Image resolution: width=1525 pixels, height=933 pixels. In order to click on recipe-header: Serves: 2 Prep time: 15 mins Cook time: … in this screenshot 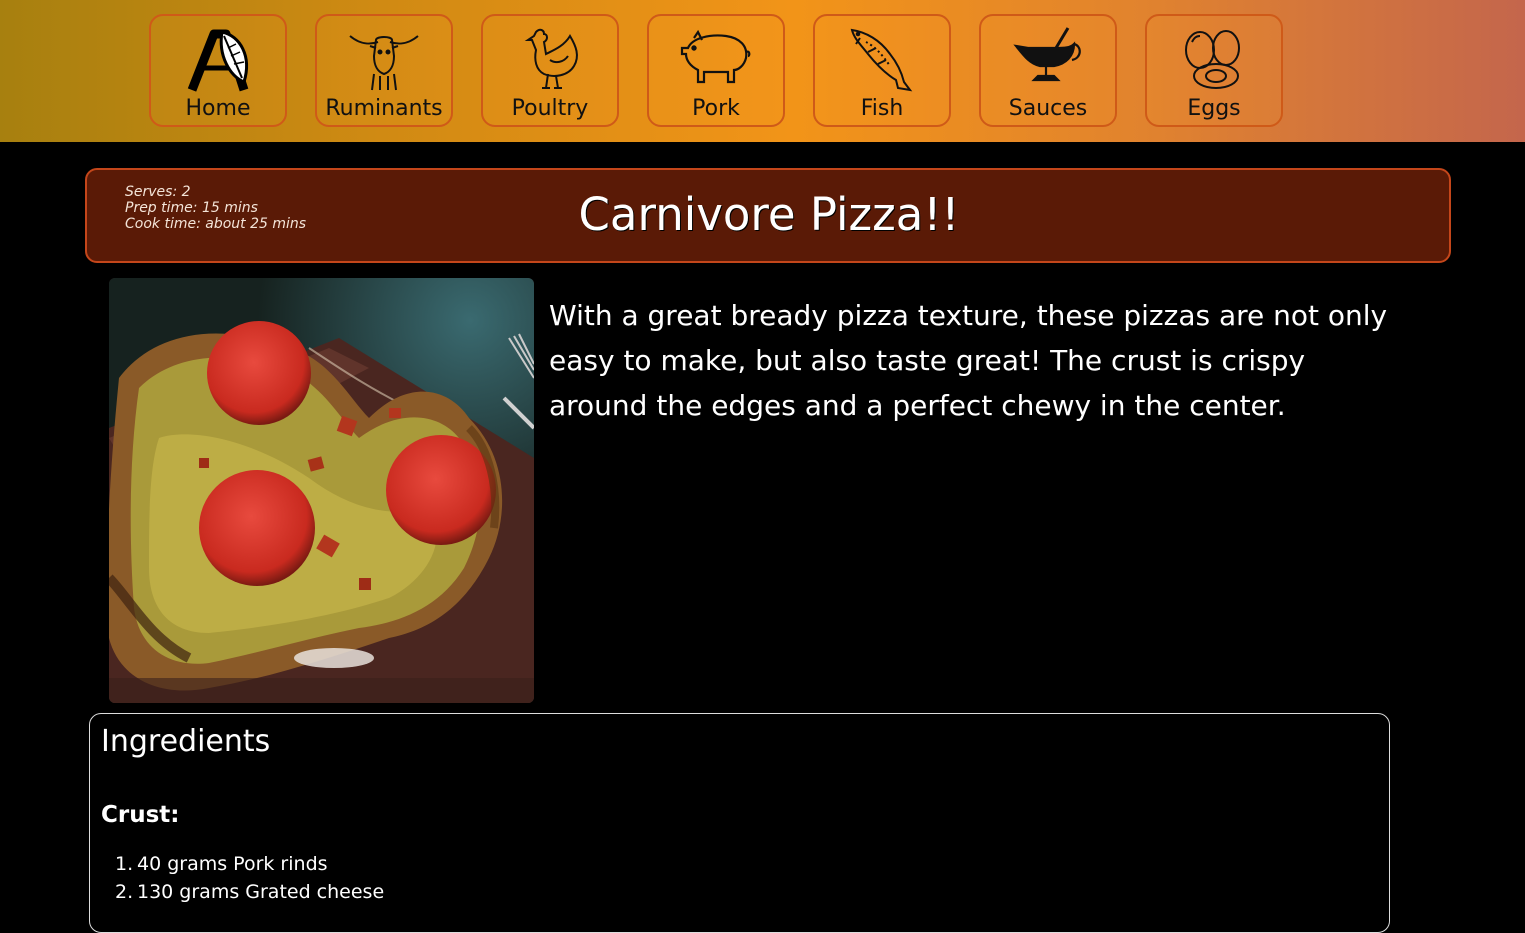, I will do `click(768, 215)`.